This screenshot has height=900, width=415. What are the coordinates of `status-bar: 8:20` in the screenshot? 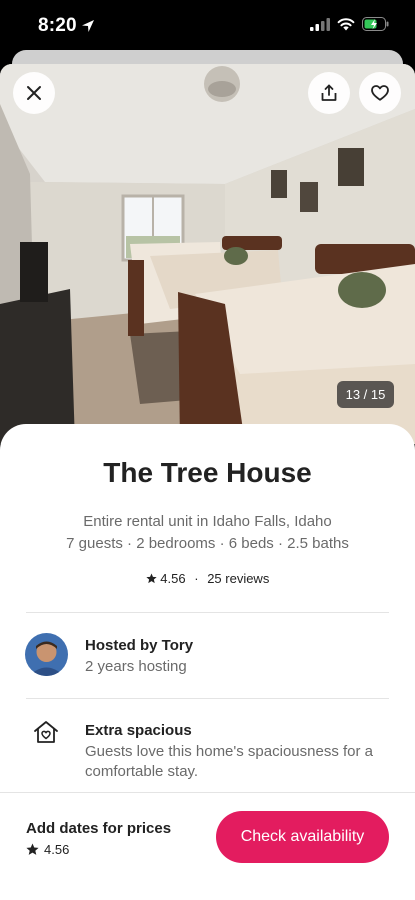 It's located at (207, 26).